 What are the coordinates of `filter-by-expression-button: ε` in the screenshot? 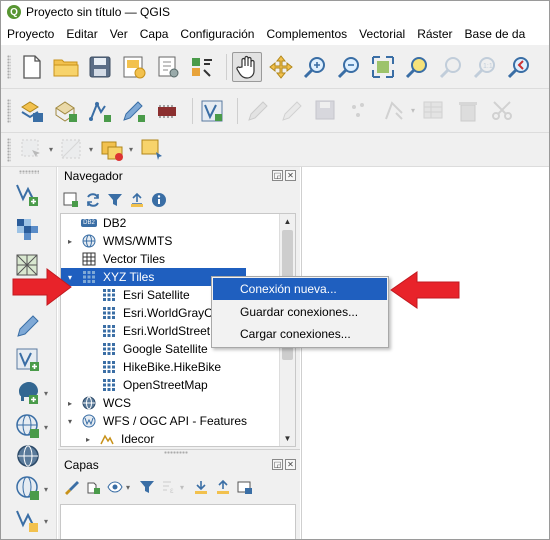 It's located at (169, 487).